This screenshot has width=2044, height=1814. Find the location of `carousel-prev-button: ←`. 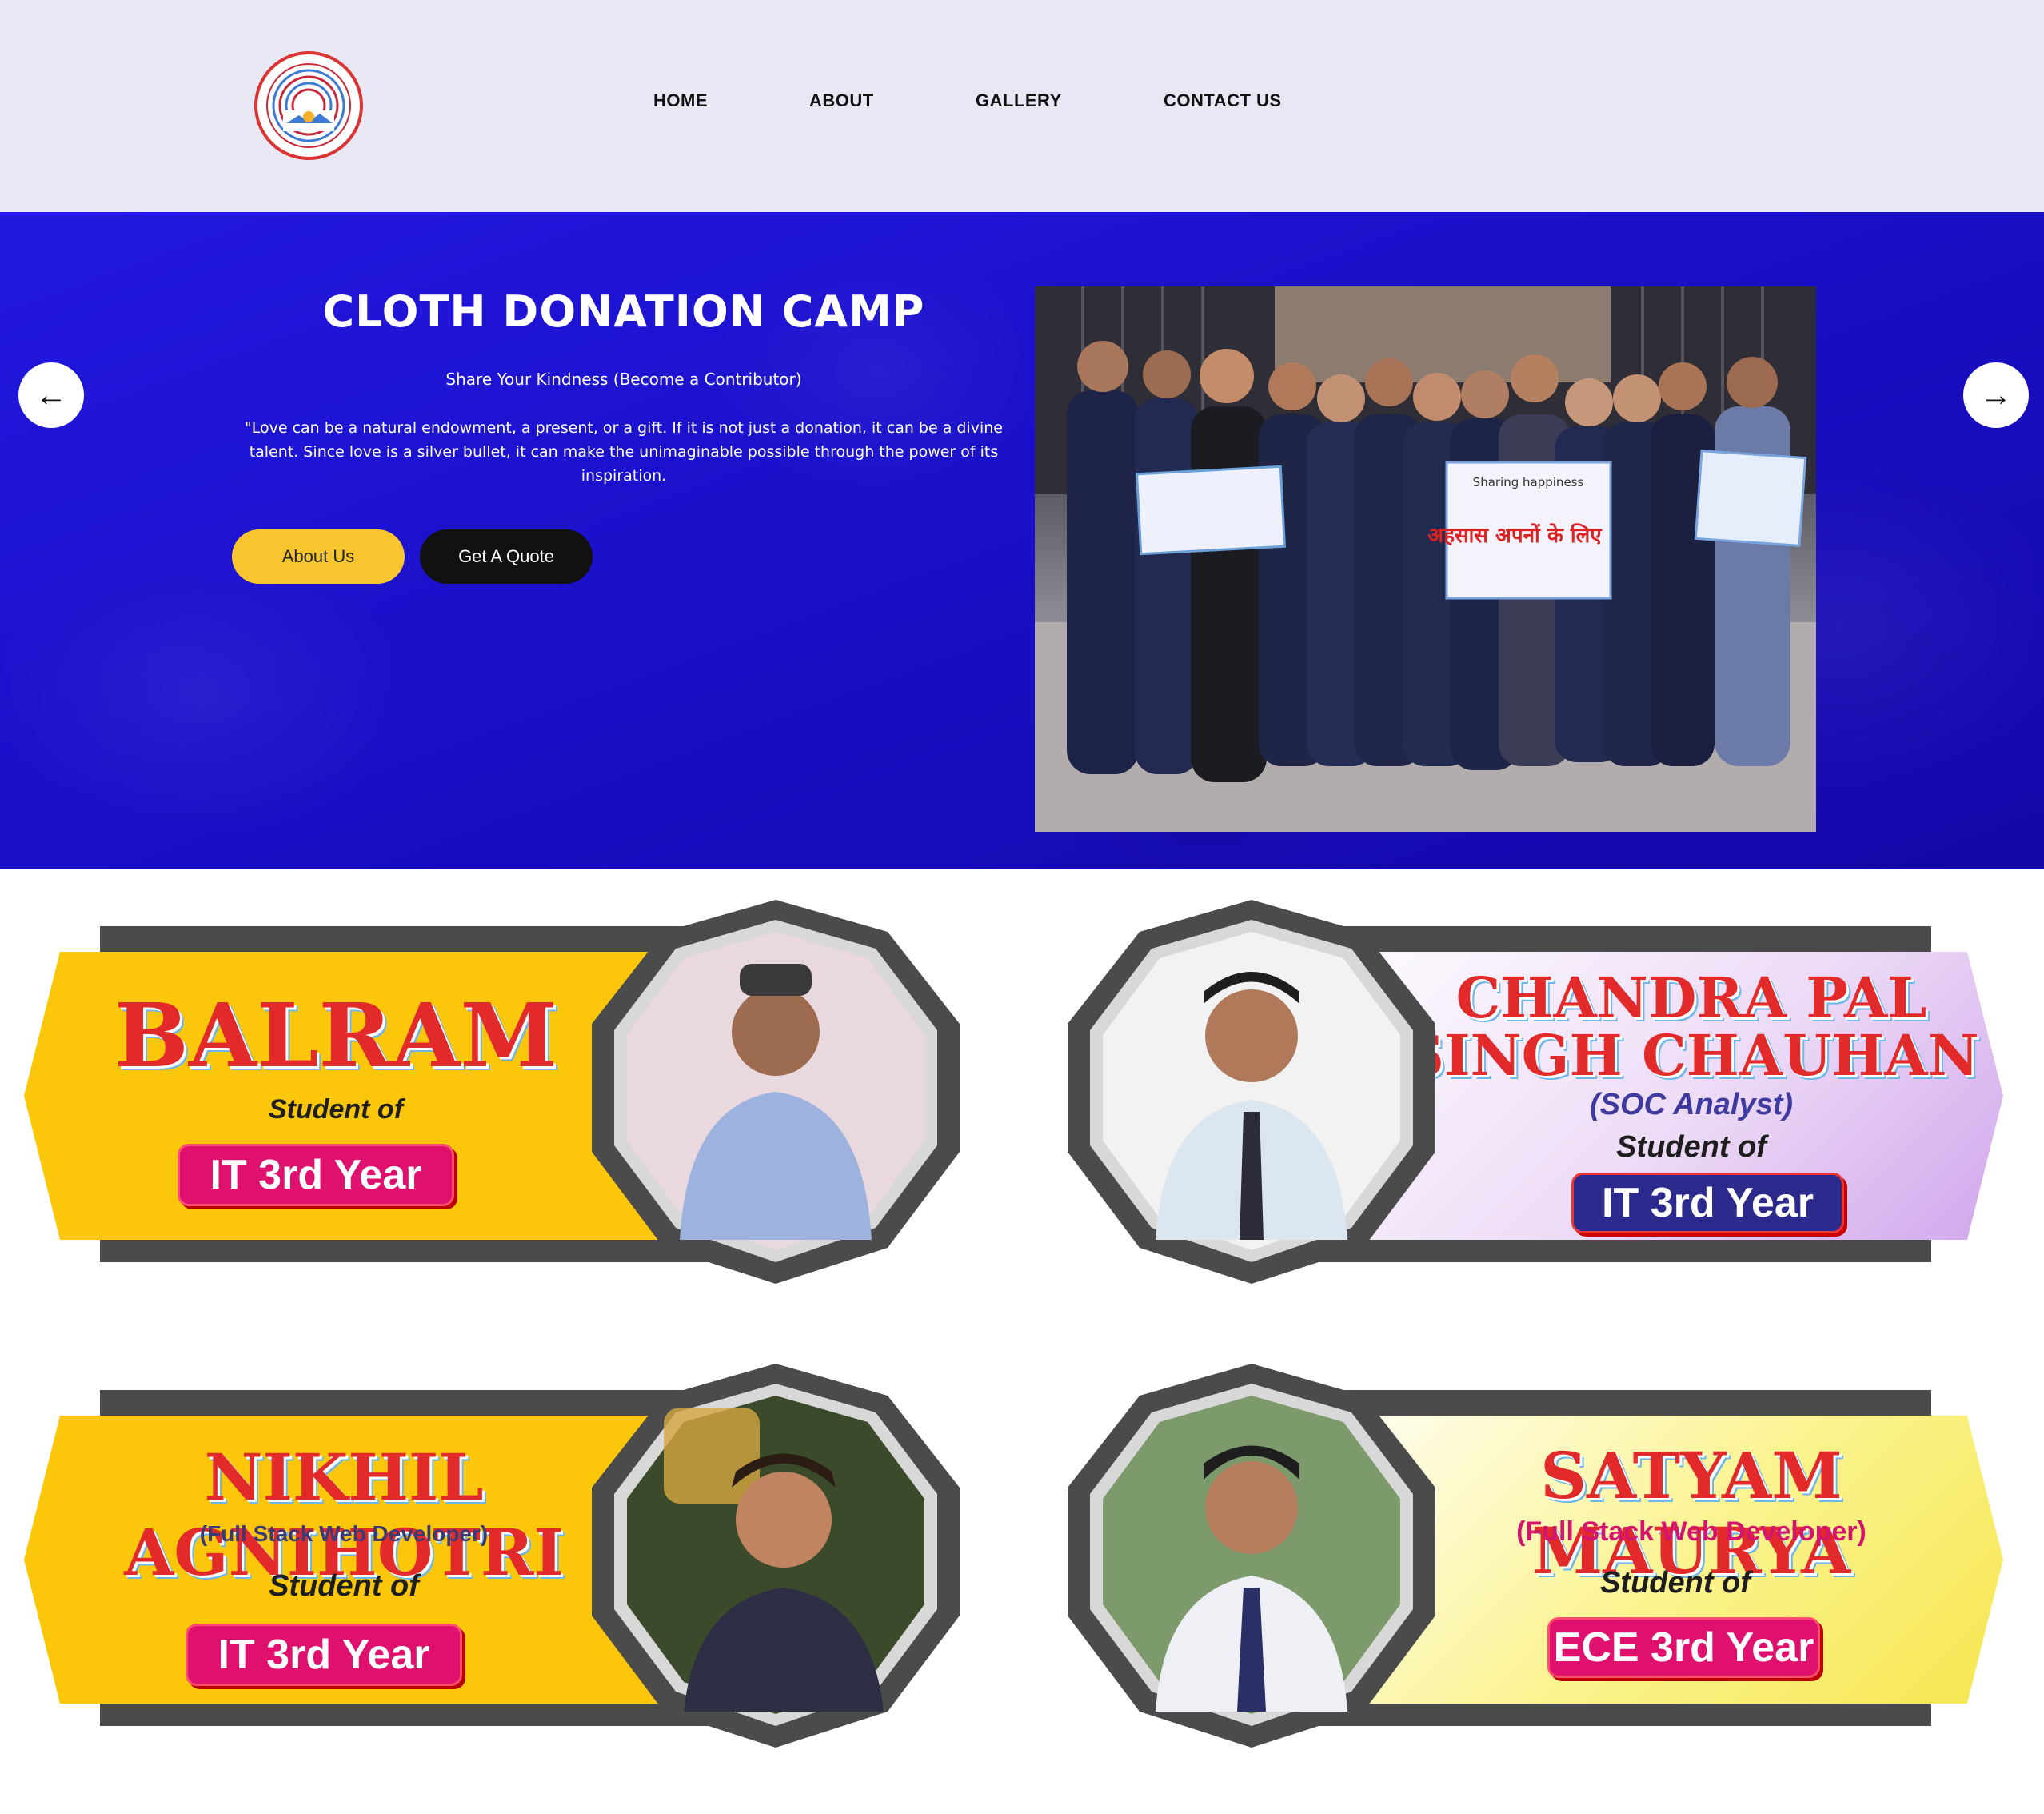

carousel-prev-button: ← is located at coordinates (51, 395).